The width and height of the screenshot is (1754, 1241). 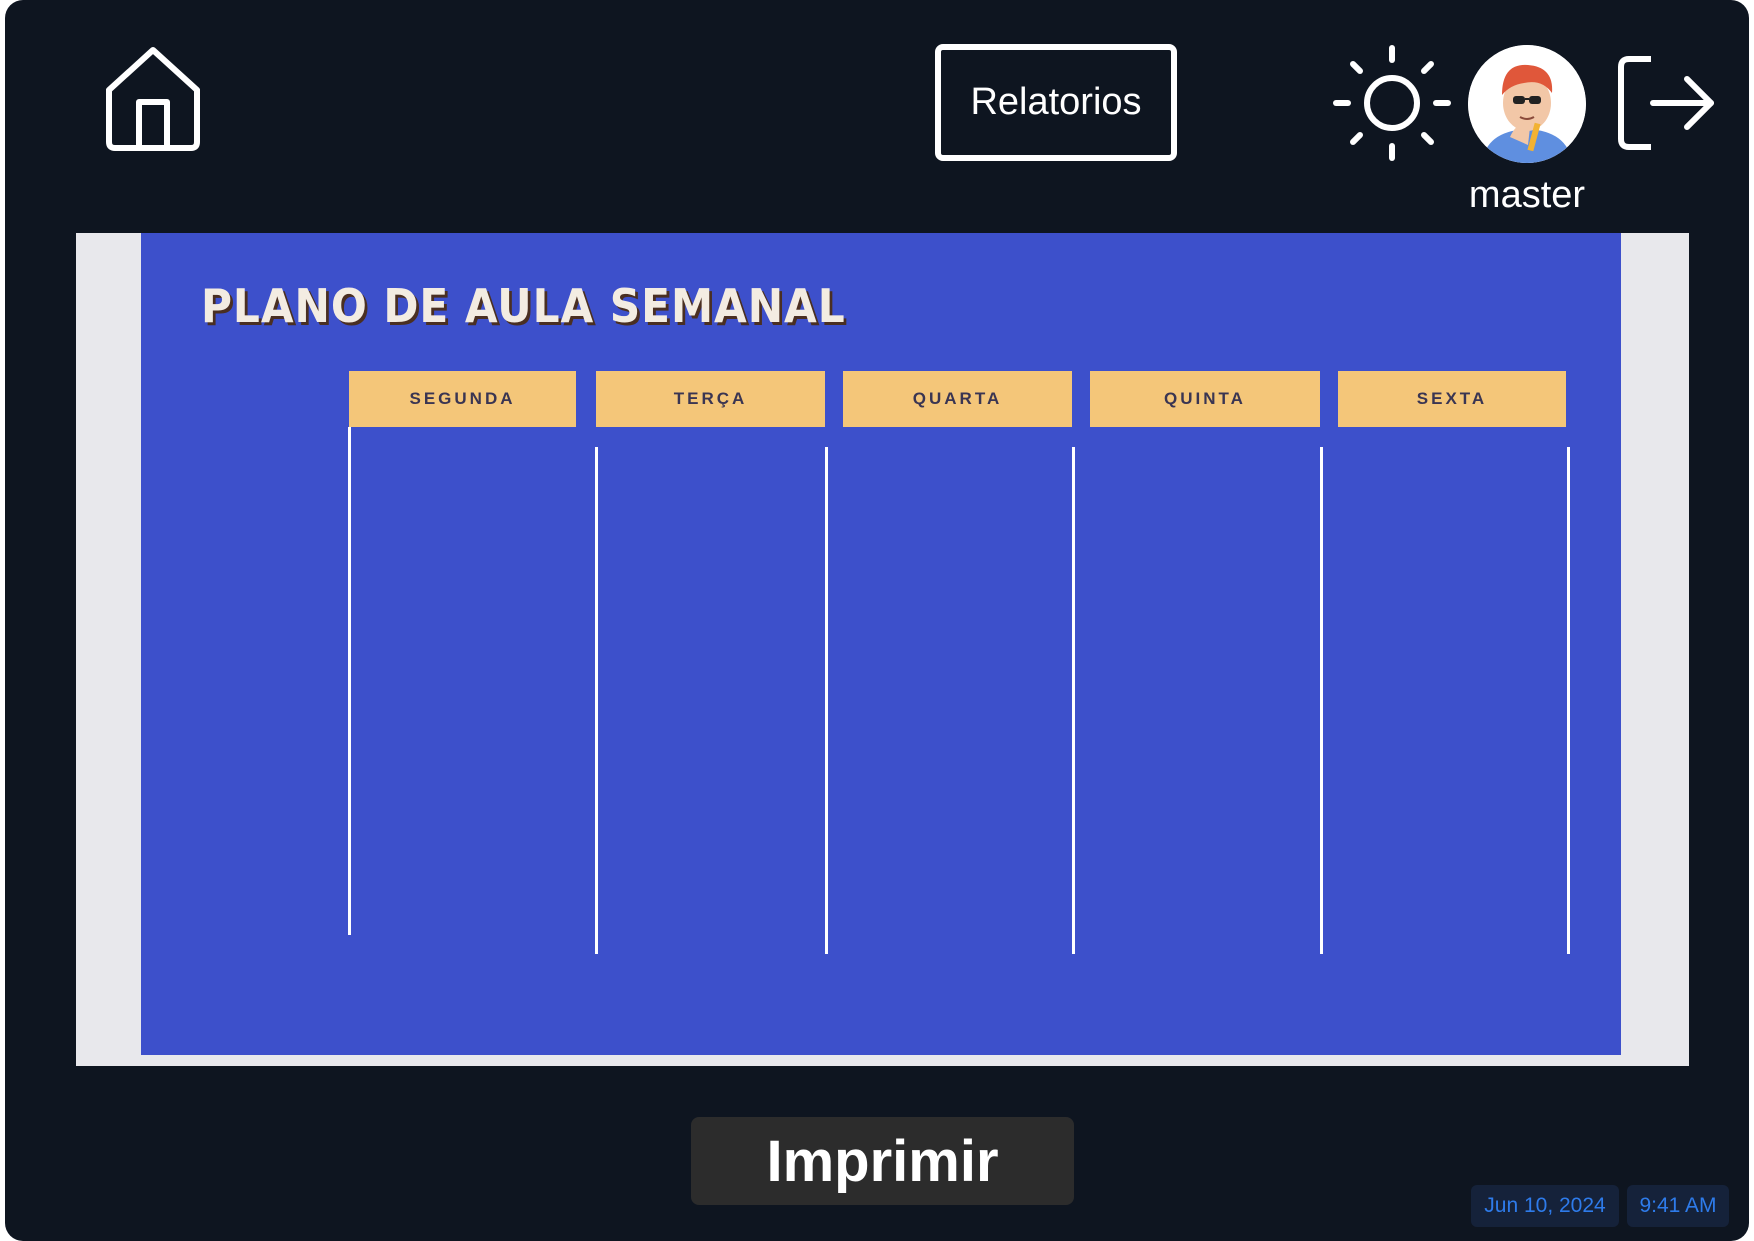 I want to click on day-header-quarta: QUARTA, so click(x=957, y=399).